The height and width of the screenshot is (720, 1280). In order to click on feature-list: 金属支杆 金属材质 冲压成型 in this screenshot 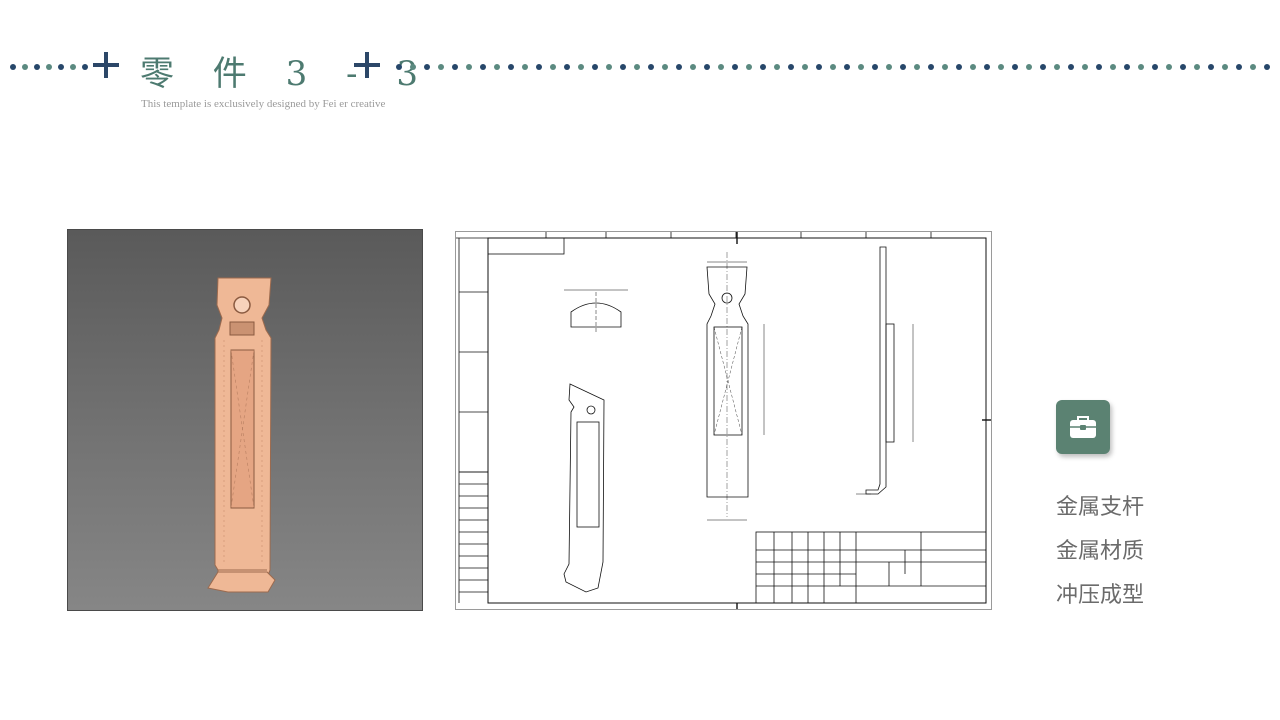, I will do `click(1156, 552)`.